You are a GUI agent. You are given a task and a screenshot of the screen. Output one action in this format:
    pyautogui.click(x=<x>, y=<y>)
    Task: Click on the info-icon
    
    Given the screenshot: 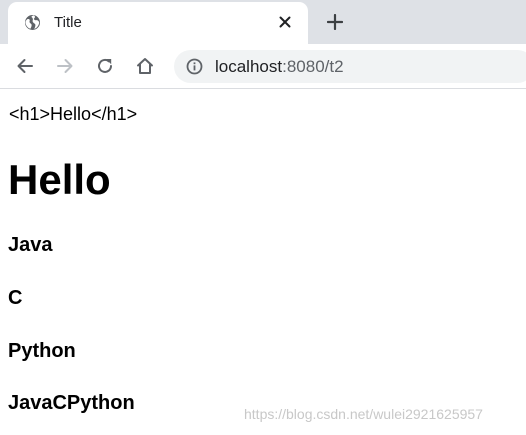 What is the action you would take?
    pyautogui.click(x=194, y=66)
    